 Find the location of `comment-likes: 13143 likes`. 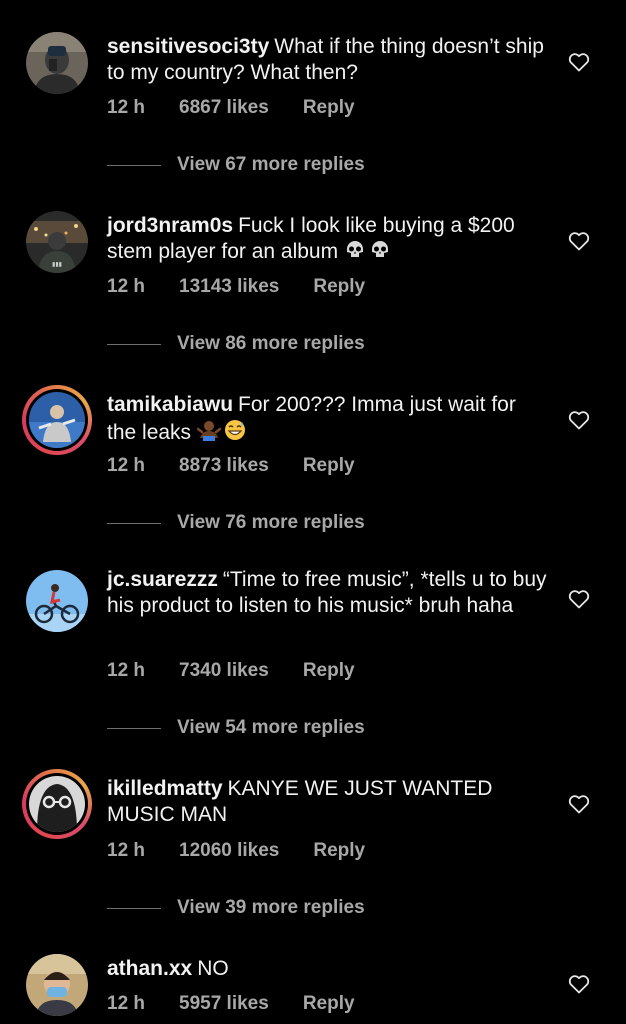

comment-likes: 13143 likes is located at coordinates (229, 287).